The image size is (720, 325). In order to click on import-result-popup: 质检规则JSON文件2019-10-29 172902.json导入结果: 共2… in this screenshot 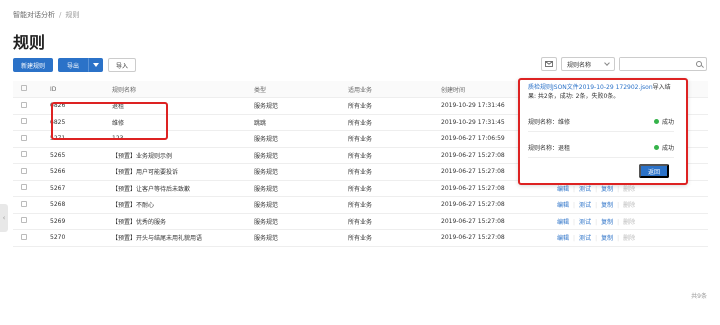, I will do `click(603, 131)`.